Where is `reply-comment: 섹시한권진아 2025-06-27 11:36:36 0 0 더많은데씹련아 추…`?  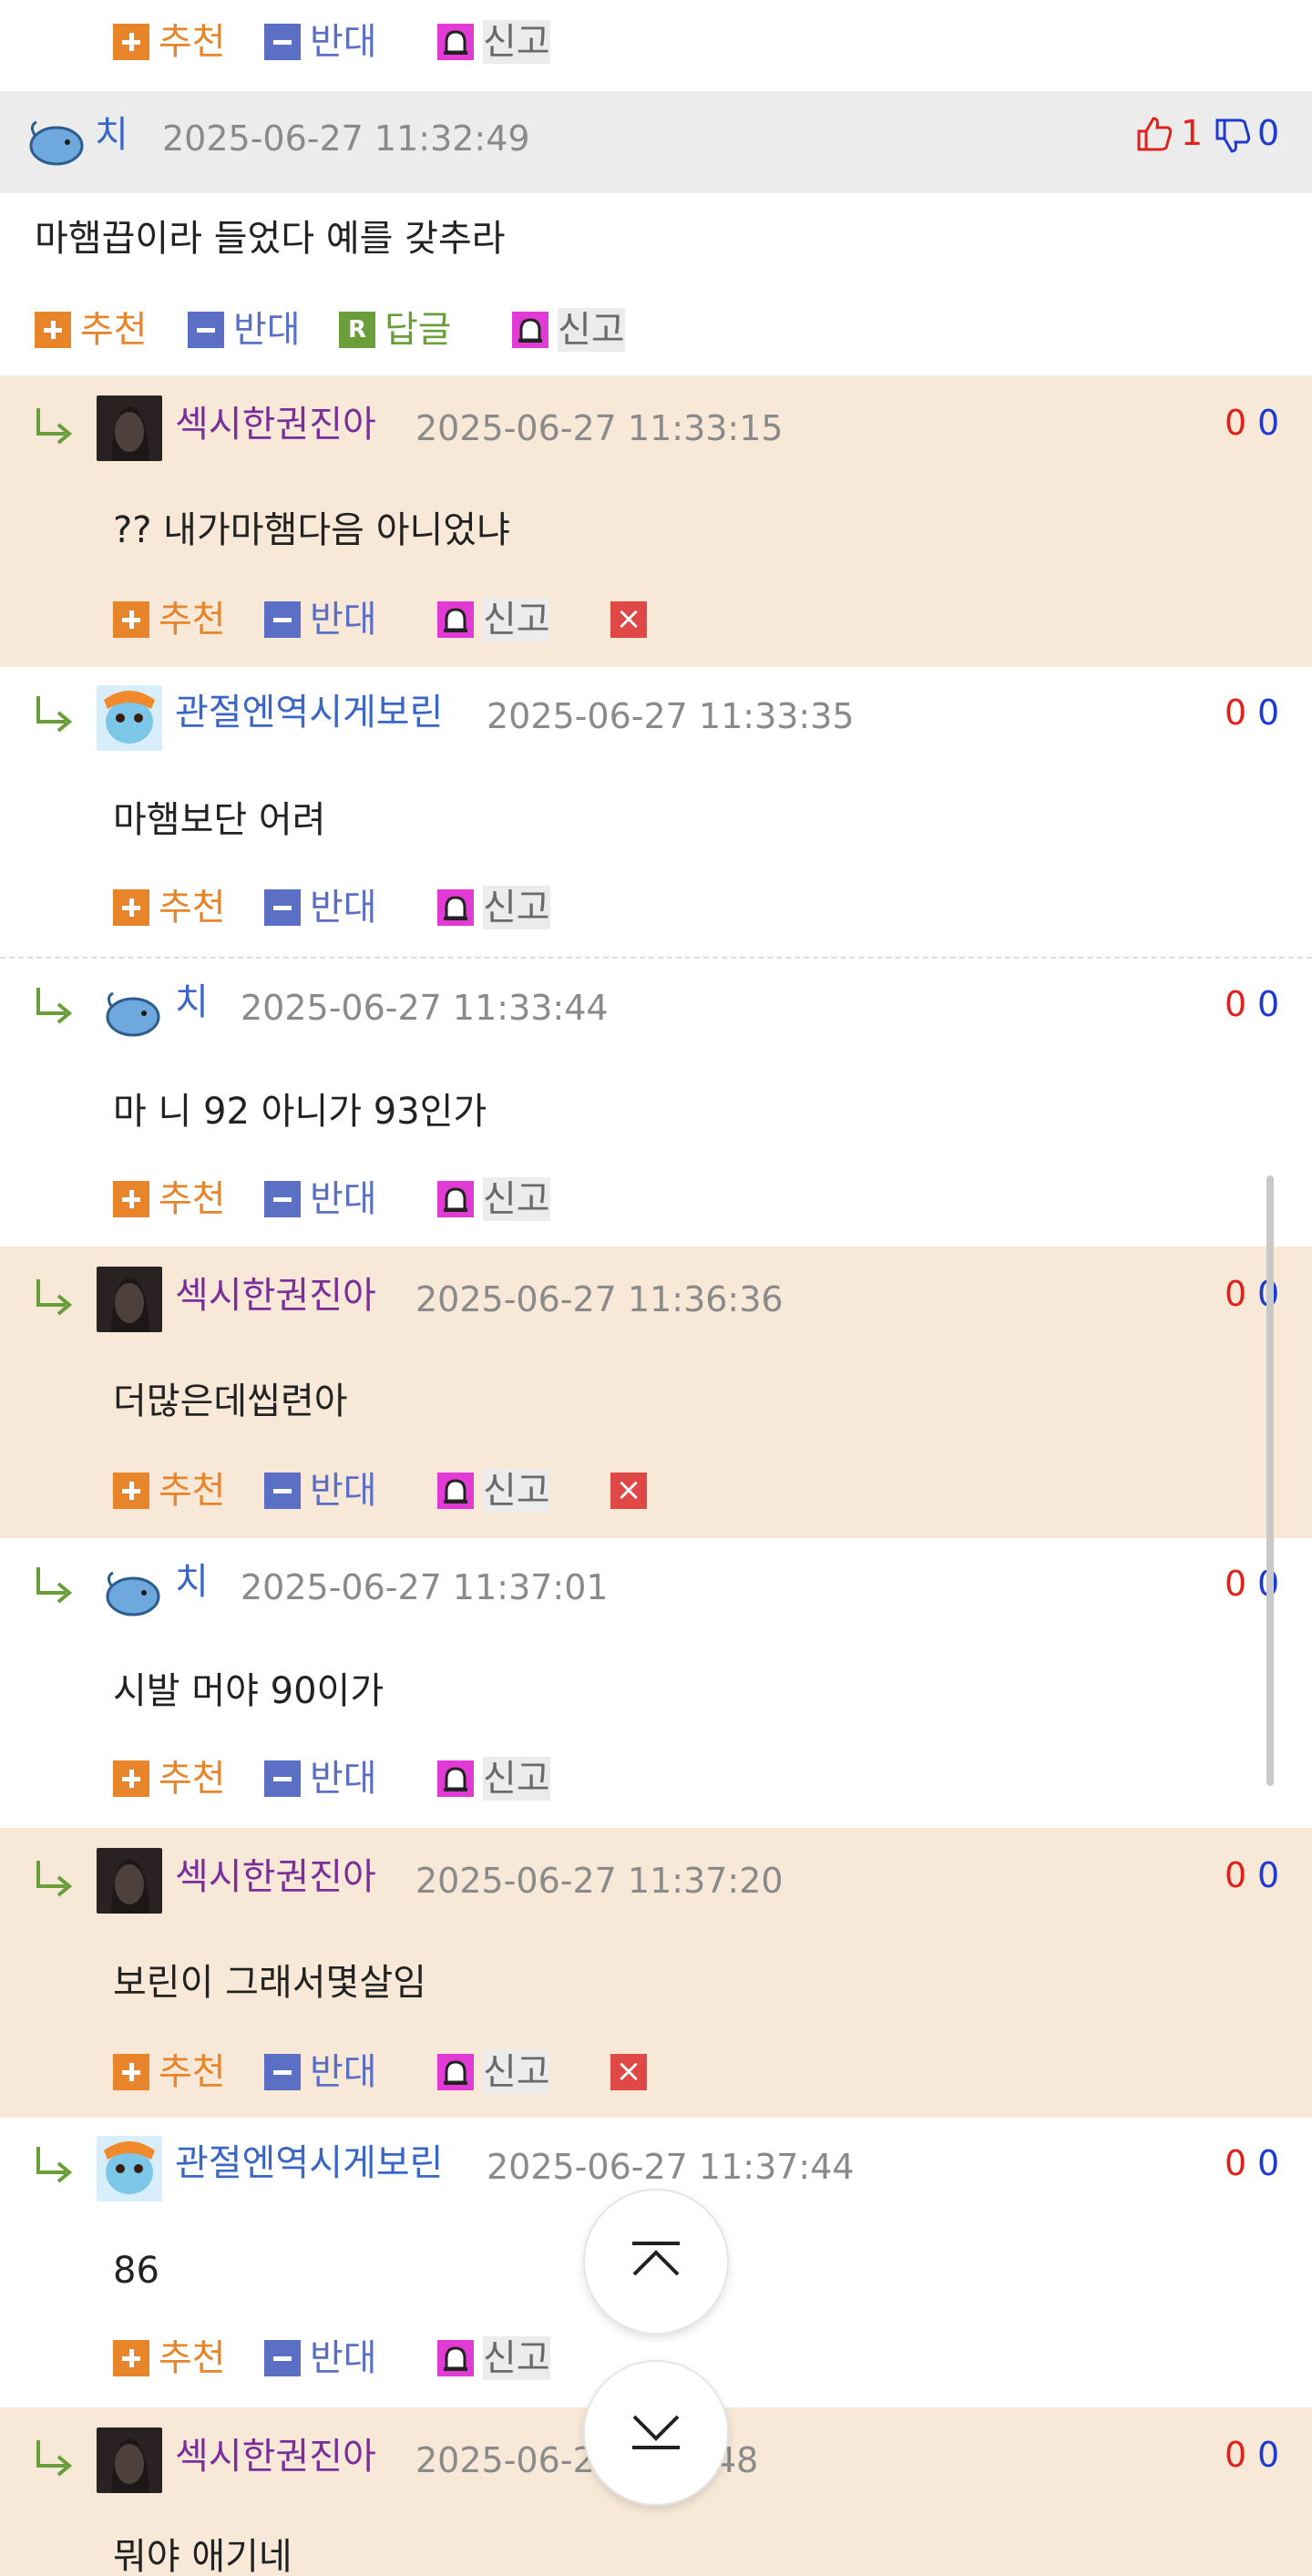
reply-comment: 섹시한권진아 2025-06-27 11:36:36 0 0 더많은데씹련아 추… is located at coordinates (656, 1393).